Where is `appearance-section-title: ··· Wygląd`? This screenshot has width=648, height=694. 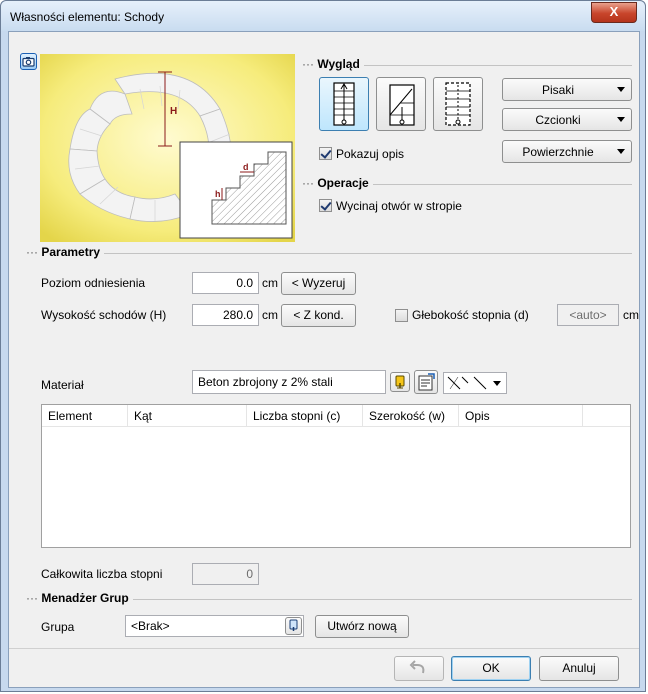 appearance-section-title: ··· Wygląd is located at coordinates (333, 64).